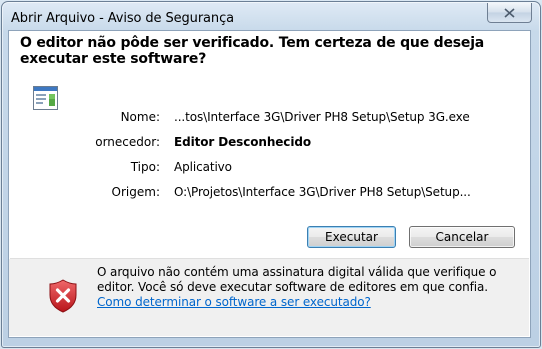  What do you see at coordinates (145, 167) in the screenshot?
I see `type-label: Tipo:` at bounding box center [145, 167].